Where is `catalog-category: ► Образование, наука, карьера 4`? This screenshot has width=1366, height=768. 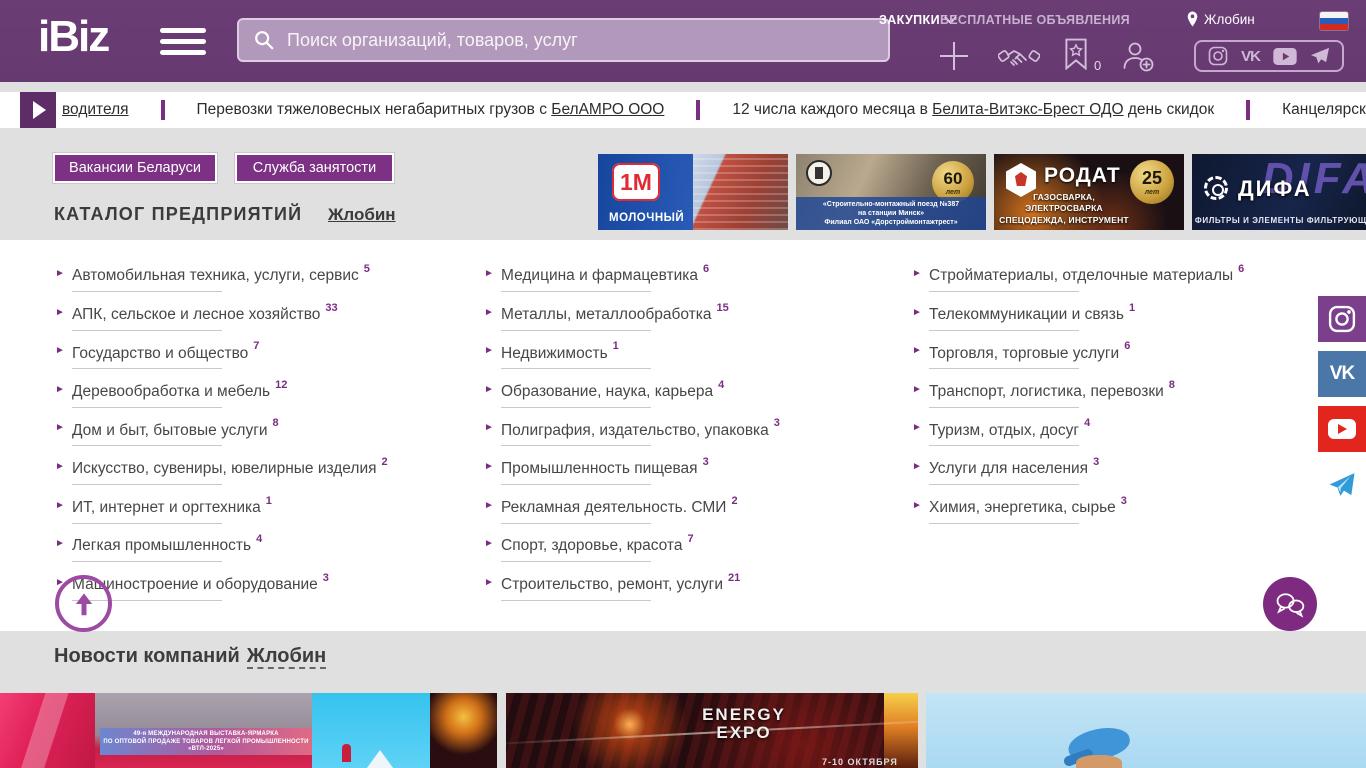 catalog-category: ► Образование, наука, карьера 4 is located at coordinates (691, 399).